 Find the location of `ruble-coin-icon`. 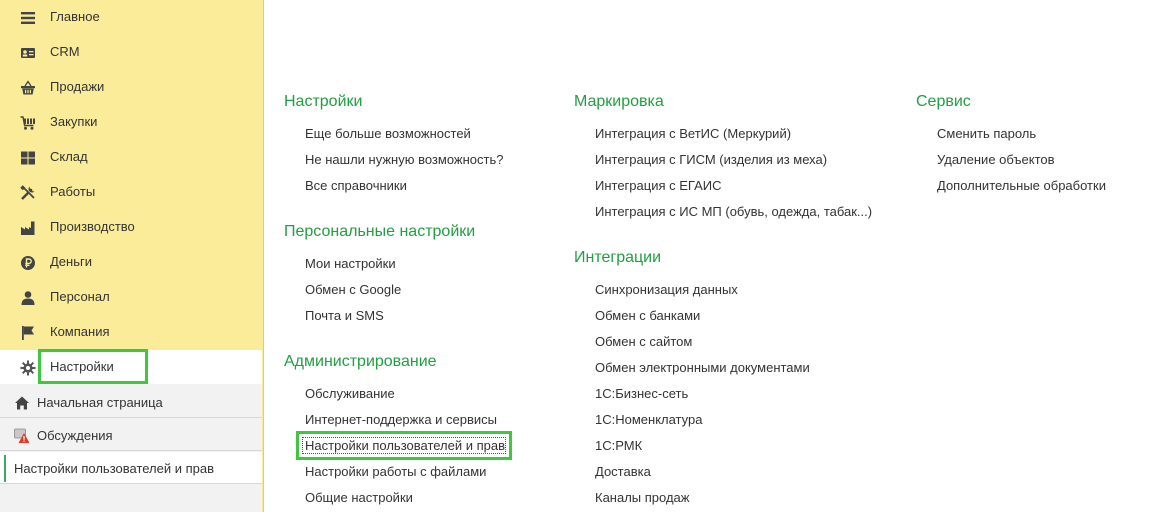

ruble-coin-icon is located at coordinates (28, 263).